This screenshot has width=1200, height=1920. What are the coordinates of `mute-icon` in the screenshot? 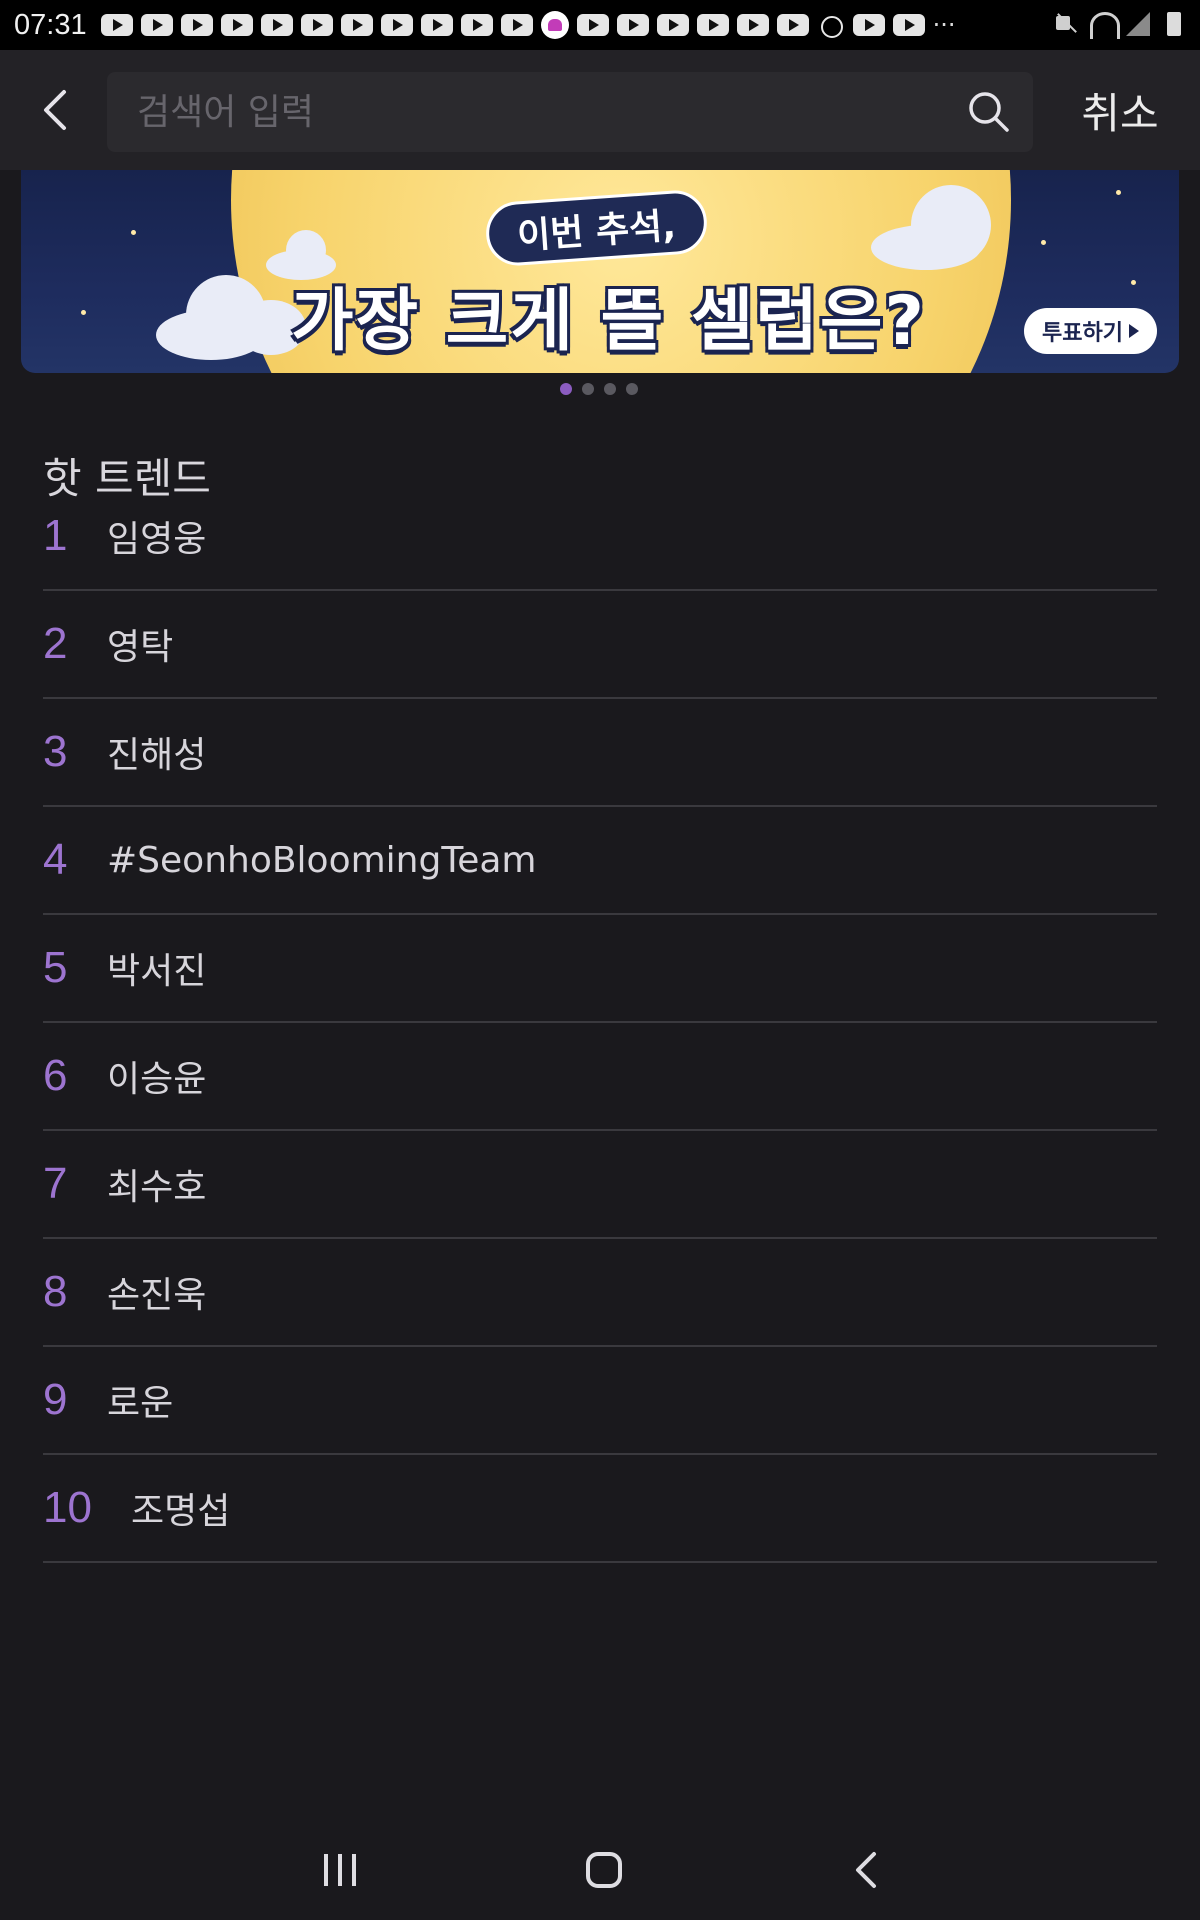 It's located at (1066, 24).